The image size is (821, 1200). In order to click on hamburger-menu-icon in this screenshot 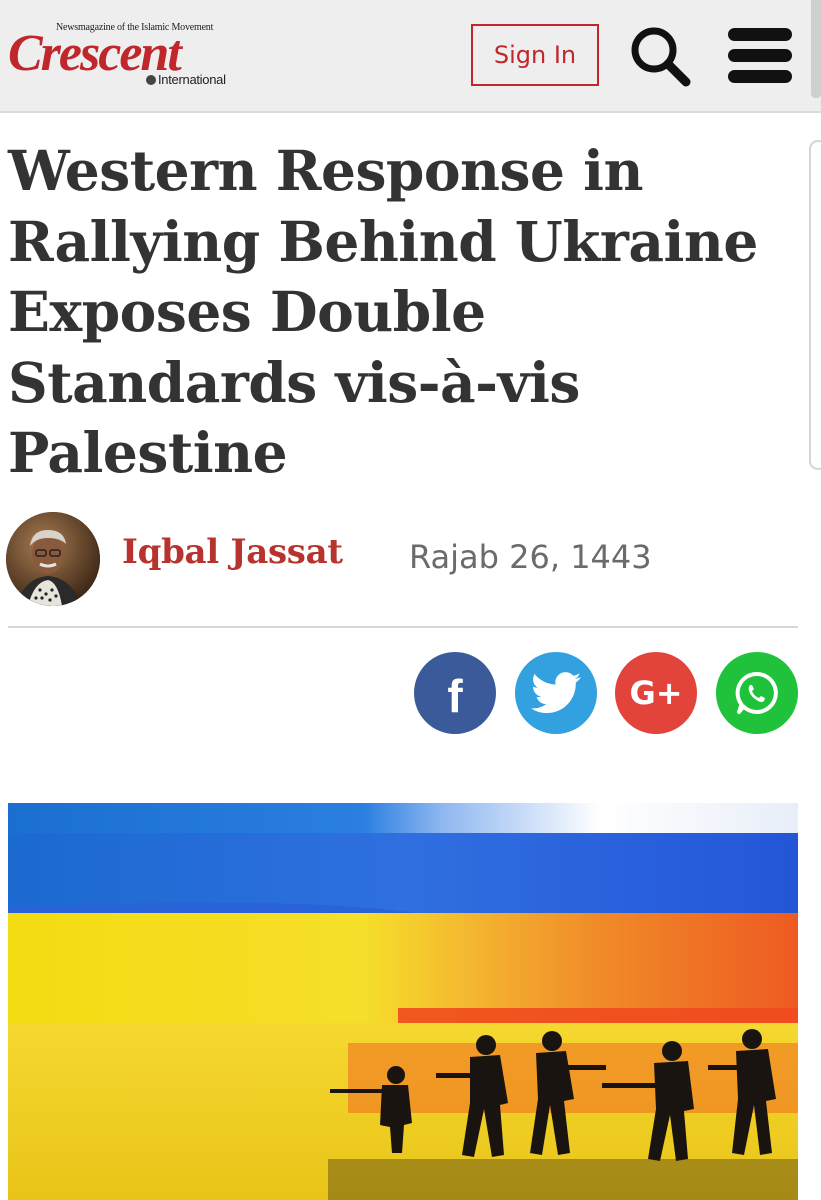, I will do `click(761, 56)`.